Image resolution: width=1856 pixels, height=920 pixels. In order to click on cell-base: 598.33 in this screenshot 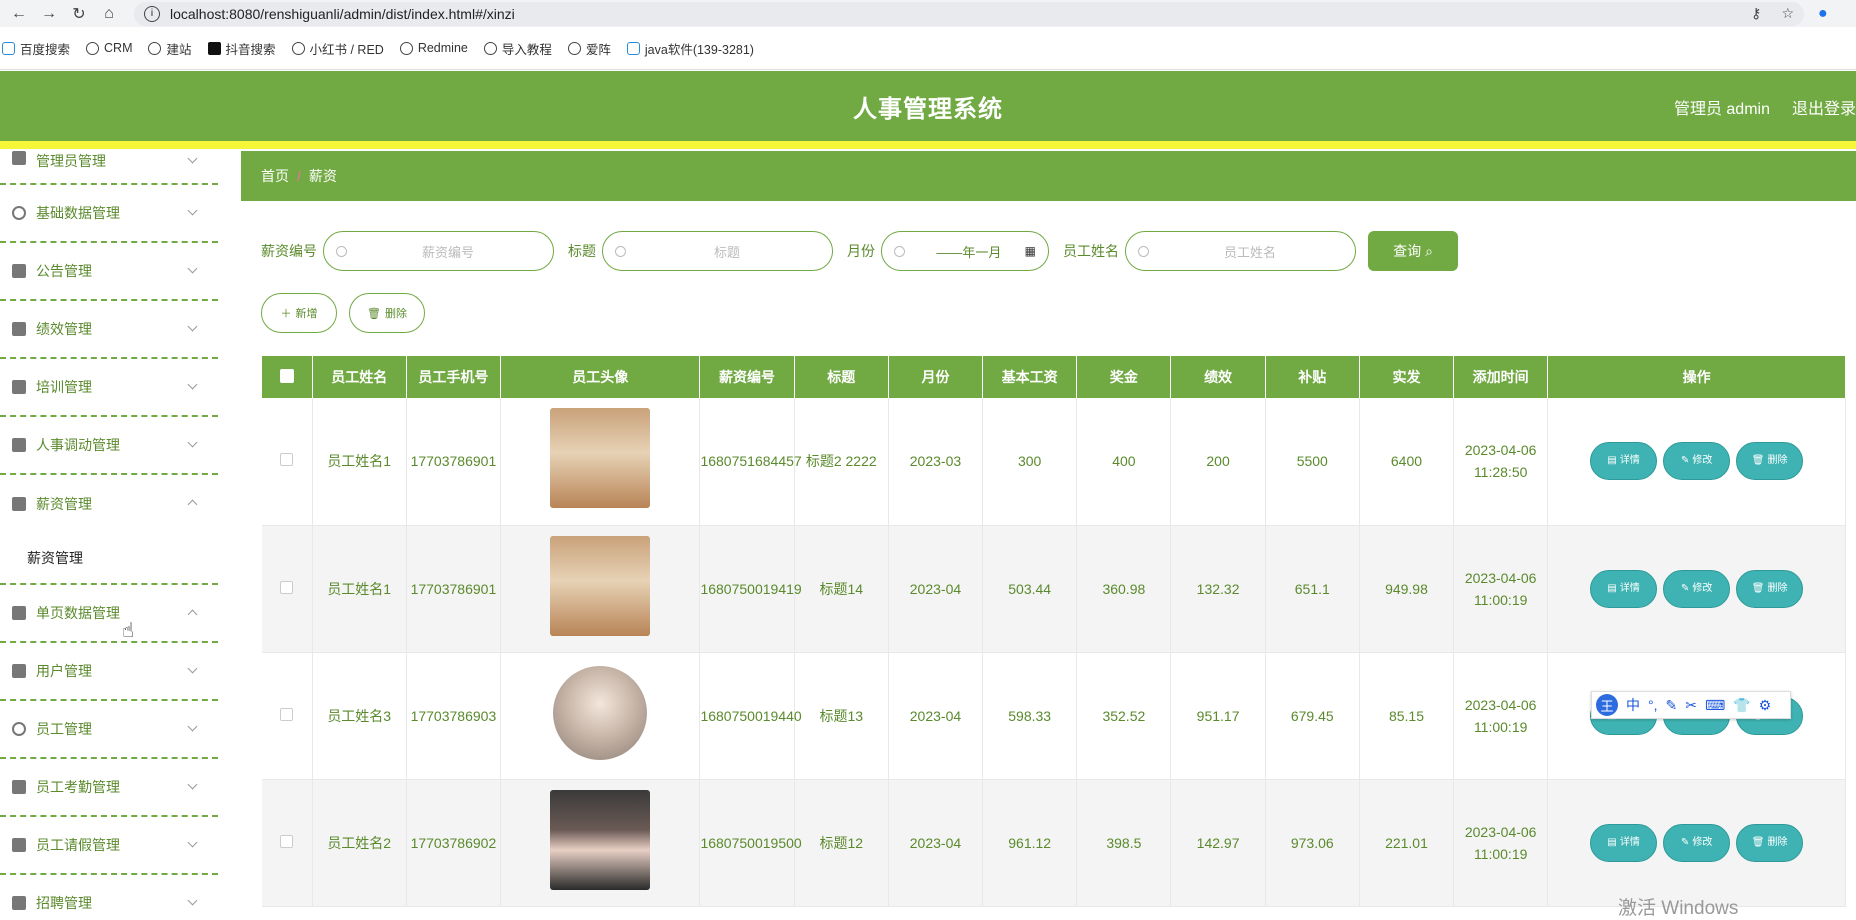, I will do `click(1030, 716)`.